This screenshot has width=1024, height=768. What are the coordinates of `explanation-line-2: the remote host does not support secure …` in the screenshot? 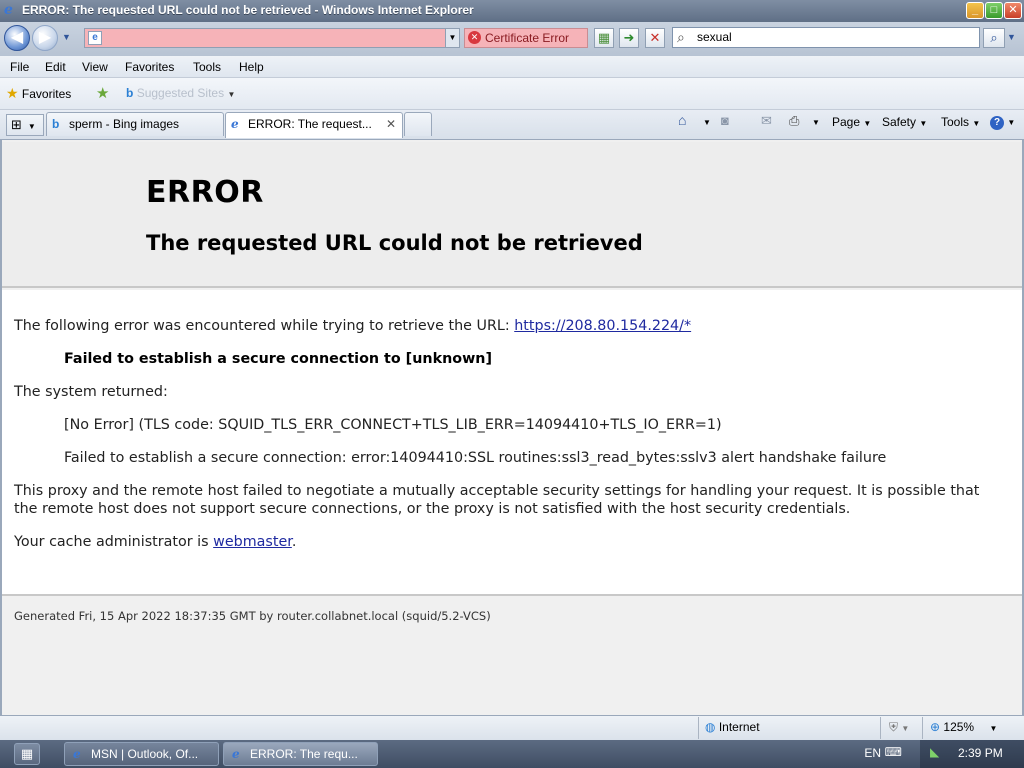 It's located at (432, 509).